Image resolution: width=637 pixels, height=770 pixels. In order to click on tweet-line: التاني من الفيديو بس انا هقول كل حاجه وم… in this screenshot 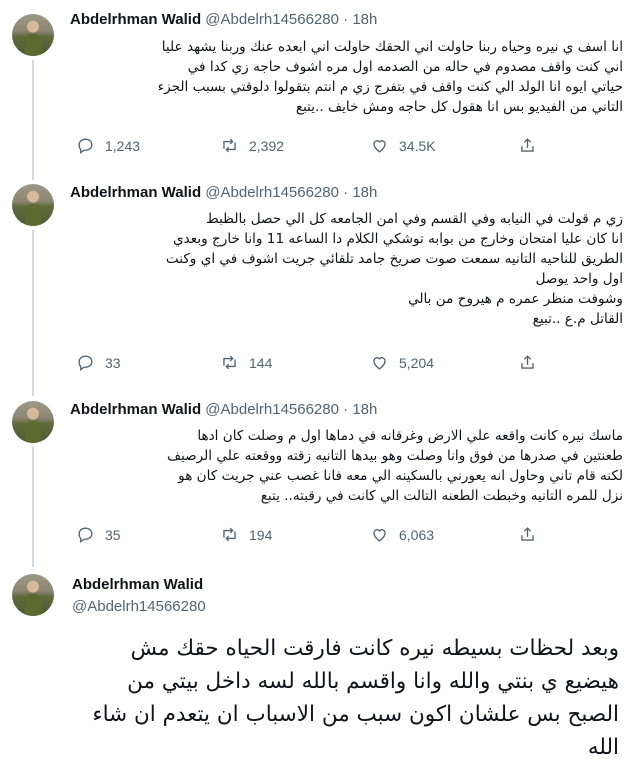, I will do `click(459, 107)`.